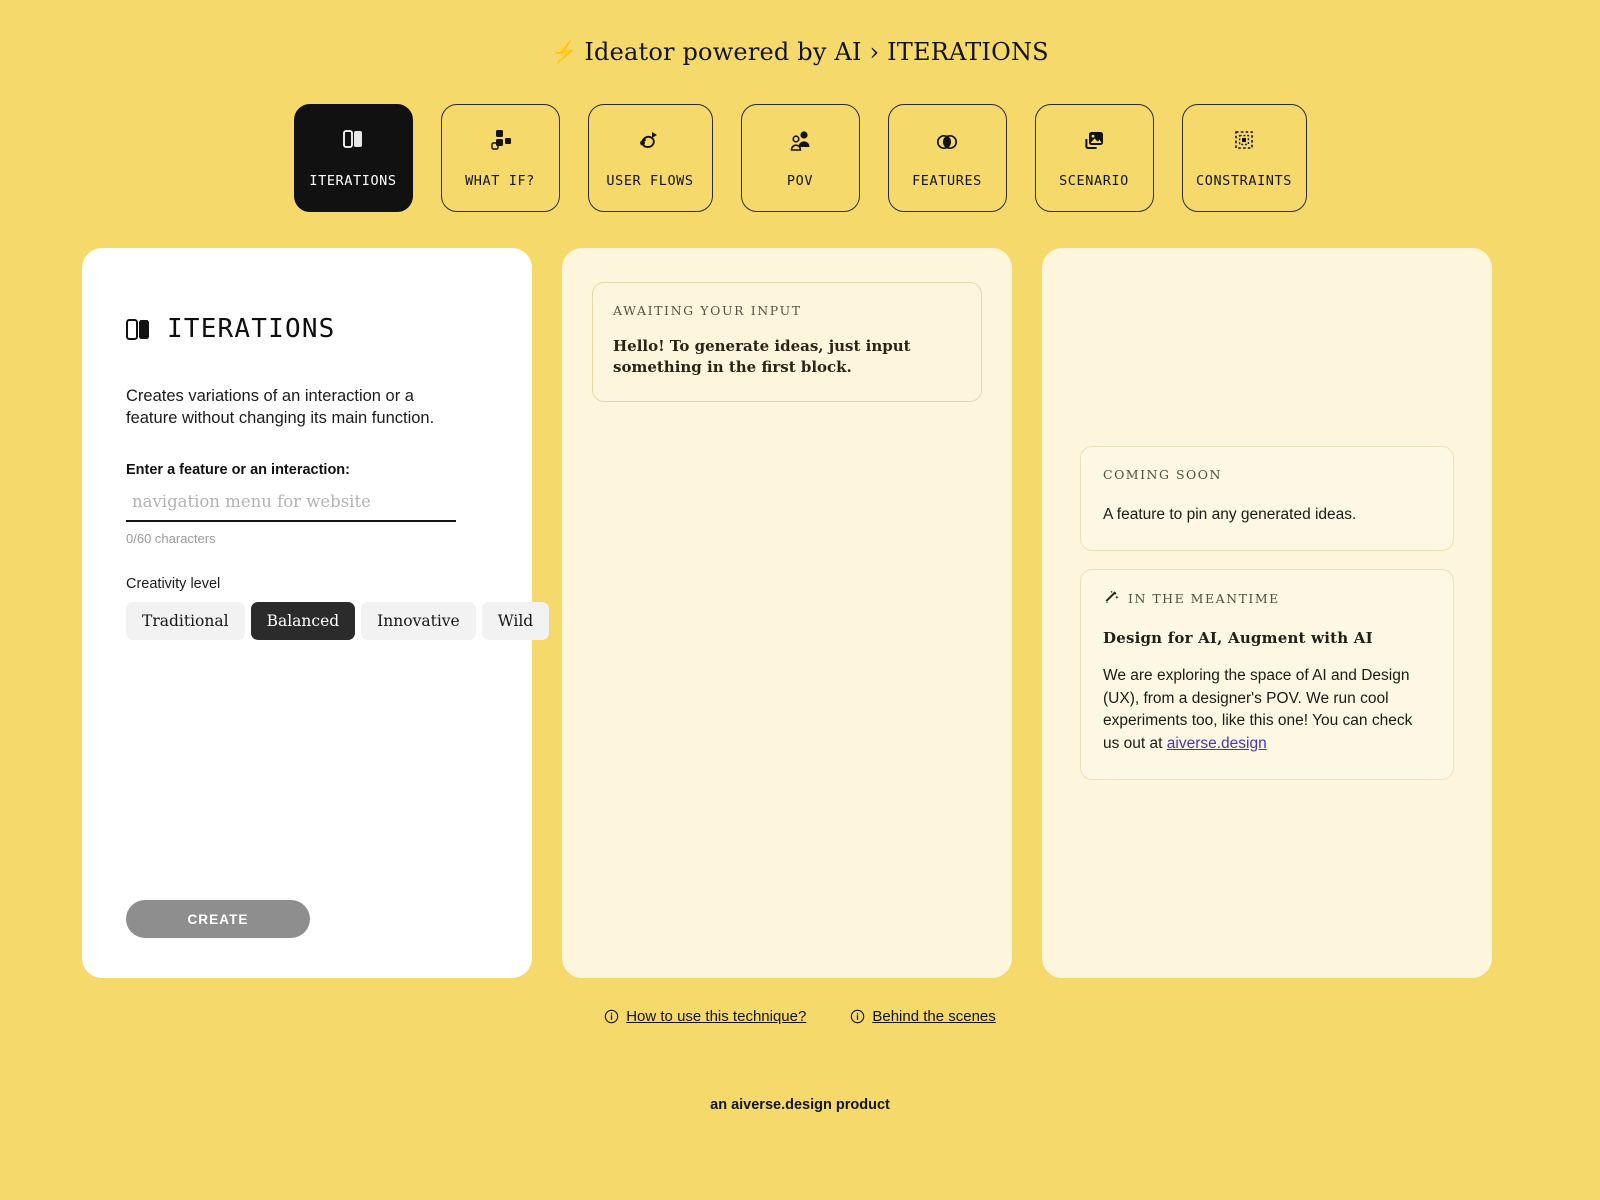 Image resolution: width=1600 pixels, height=1200 pixels. I want to click on lightning-bolt-icon: ⚡, so click(564, 52).